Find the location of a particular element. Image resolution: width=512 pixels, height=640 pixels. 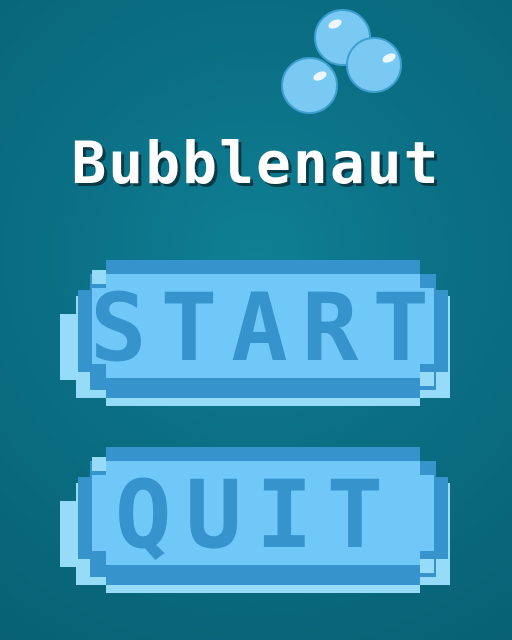

quit-button-label: QUIT is located at coordinates (256, 515).